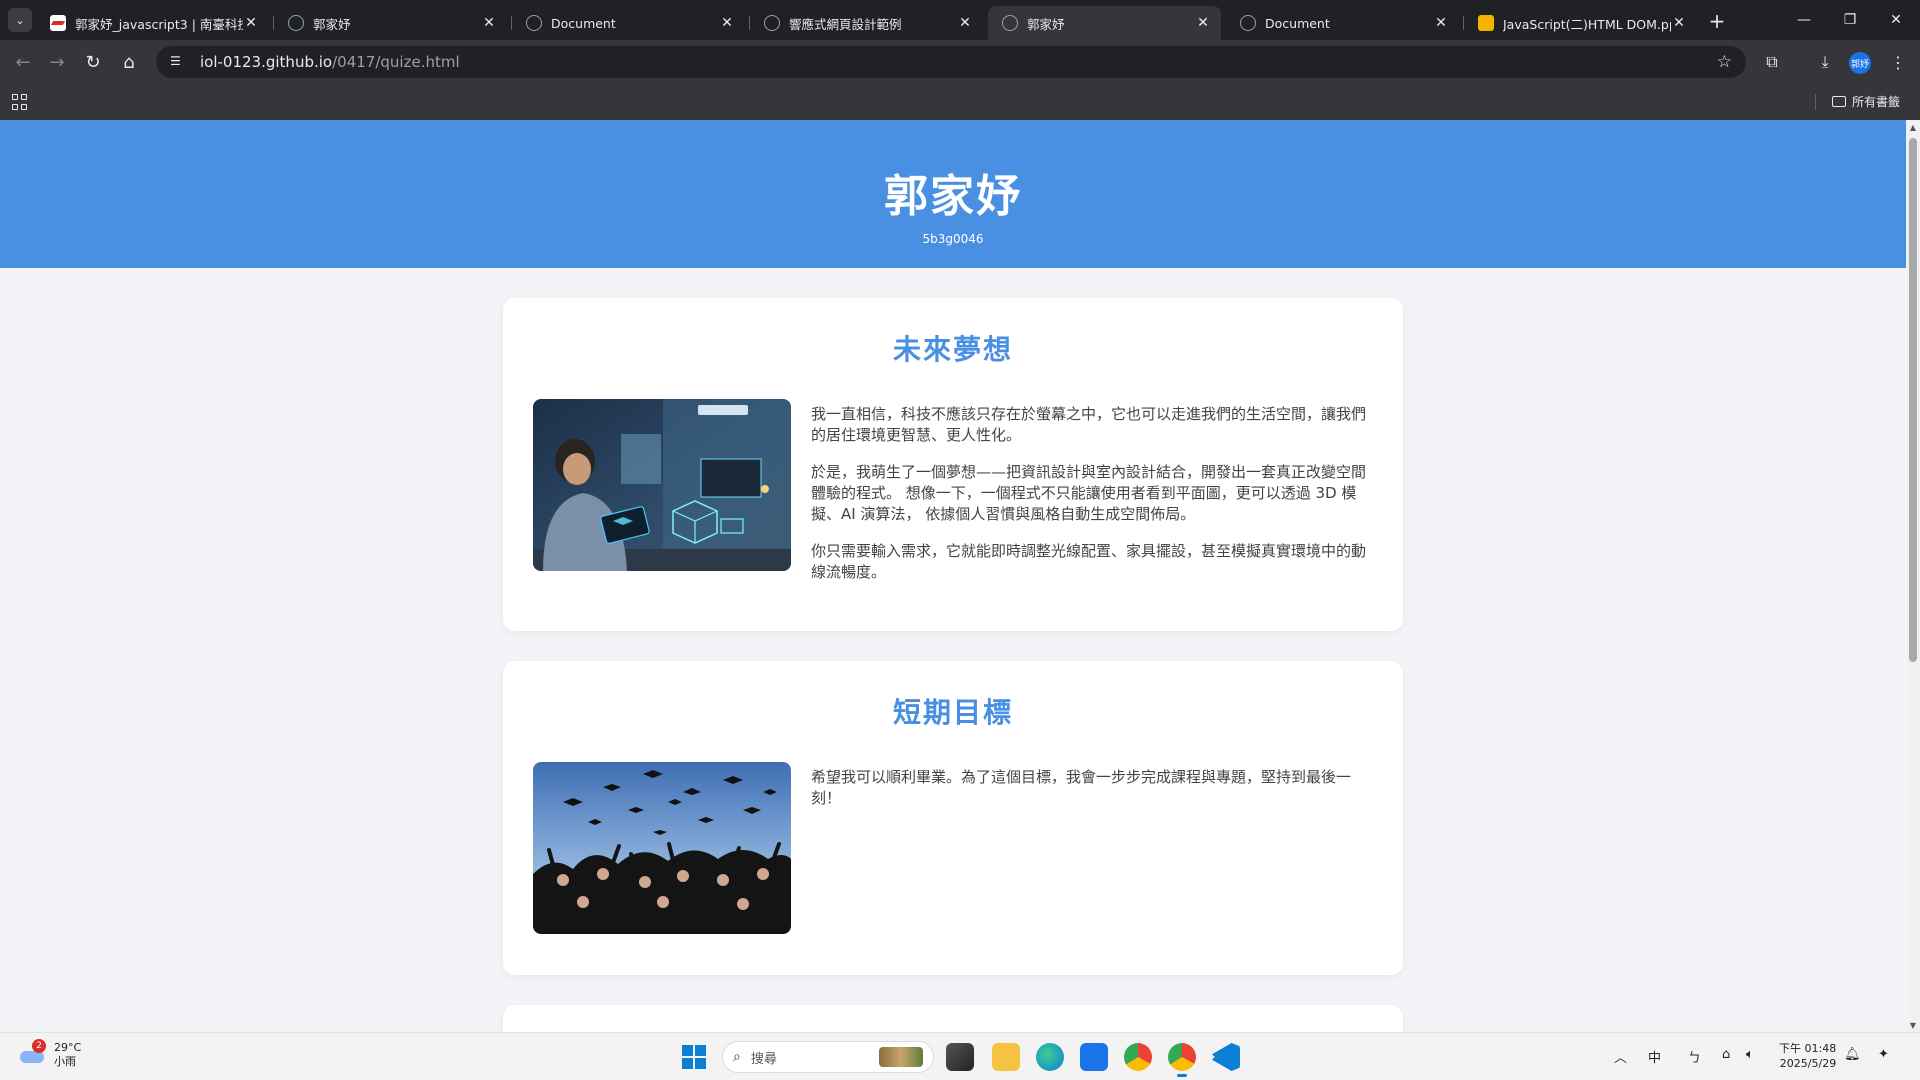 The image size is (1920, 1080). I want to click on section-text: 希望我可以順利畢業。為了這個目標，我會一步步完成課程與專題，堅持到最後一刻！, so click(1093, 796).